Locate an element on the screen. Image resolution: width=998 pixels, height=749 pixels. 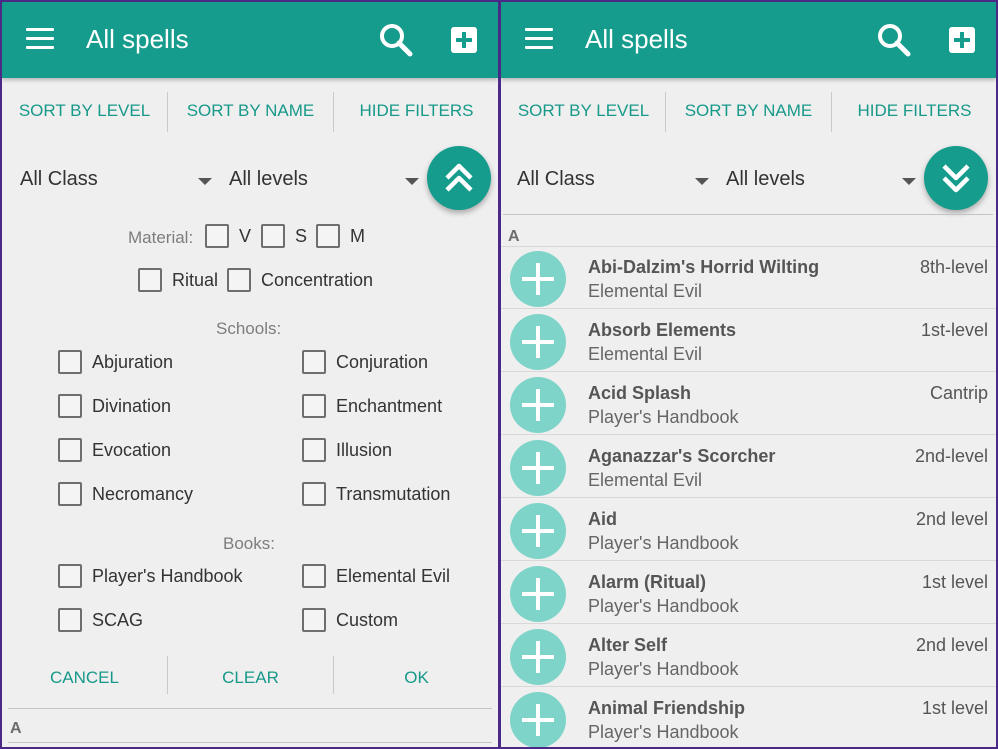
double-chevron-down-icon is located at coordinates (956, 178).